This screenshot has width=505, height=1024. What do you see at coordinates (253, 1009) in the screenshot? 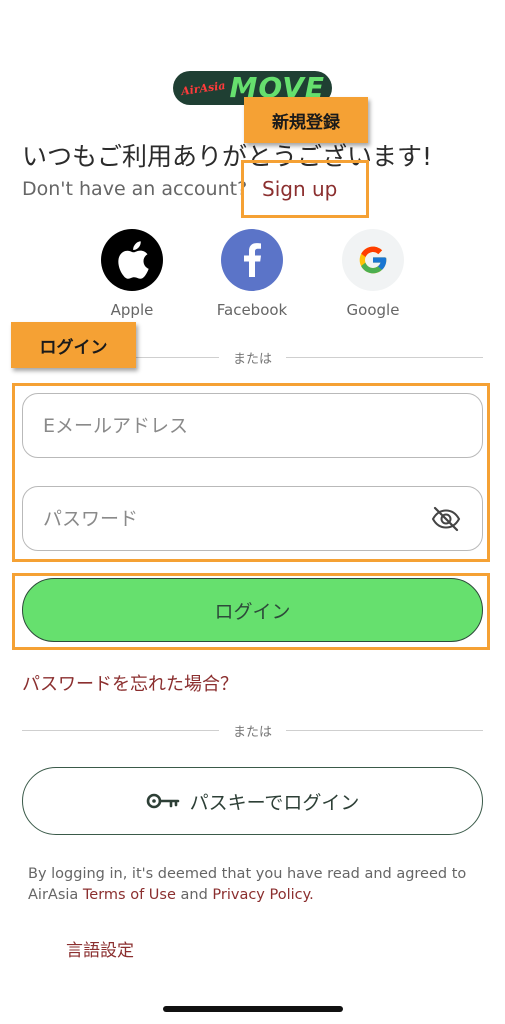
I see `home-indicator` at bounding box center [253, 1009].